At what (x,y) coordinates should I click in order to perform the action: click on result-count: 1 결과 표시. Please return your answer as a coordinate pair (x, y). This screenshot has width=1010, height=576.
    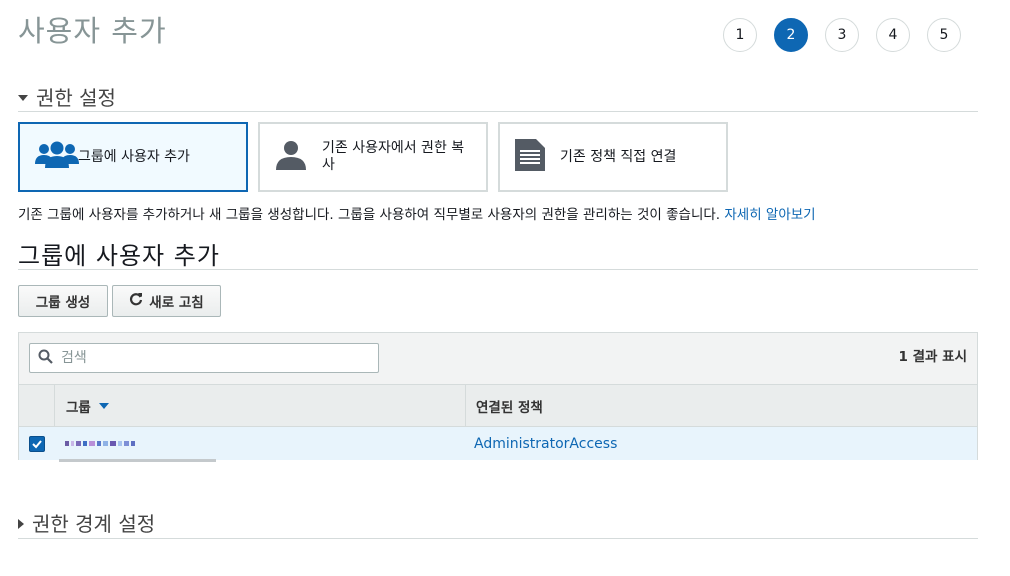
    Looking at the image, I should click on (932, 357).